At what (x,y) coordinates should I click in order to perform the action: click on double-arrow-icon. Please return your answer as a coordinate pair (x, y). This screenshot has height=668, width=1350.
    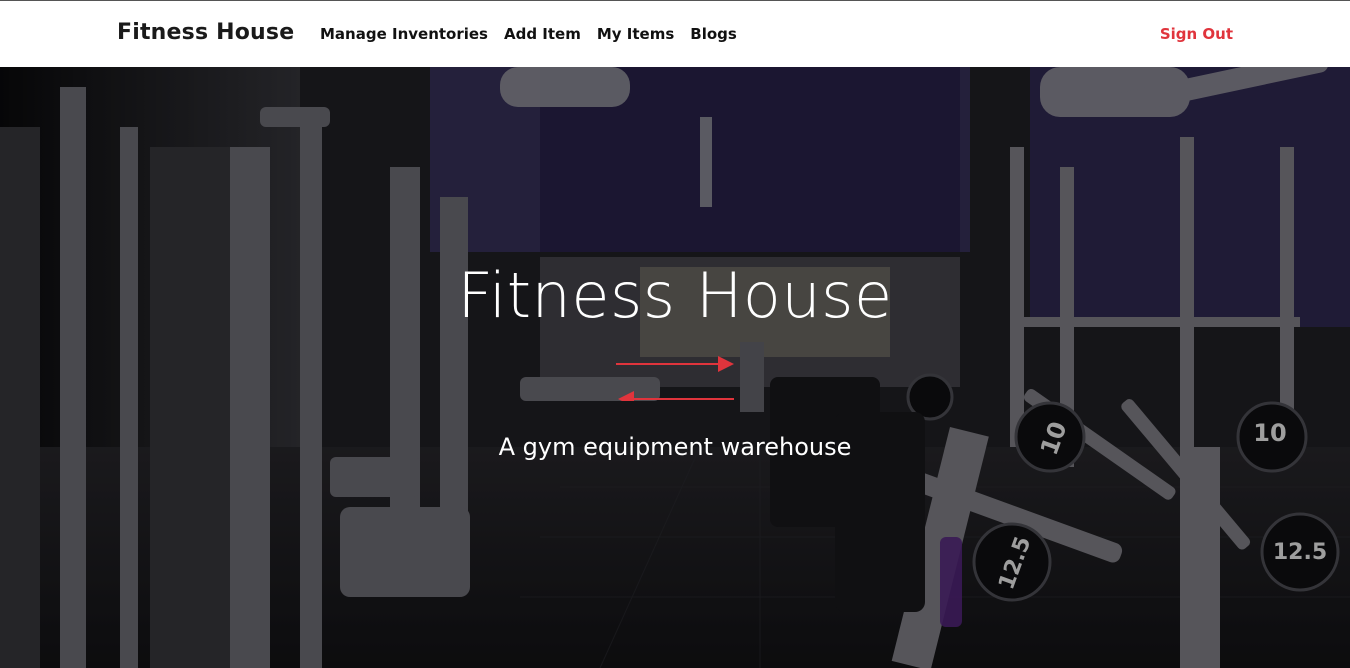
    Looking at the image, I should click on (675, 378).